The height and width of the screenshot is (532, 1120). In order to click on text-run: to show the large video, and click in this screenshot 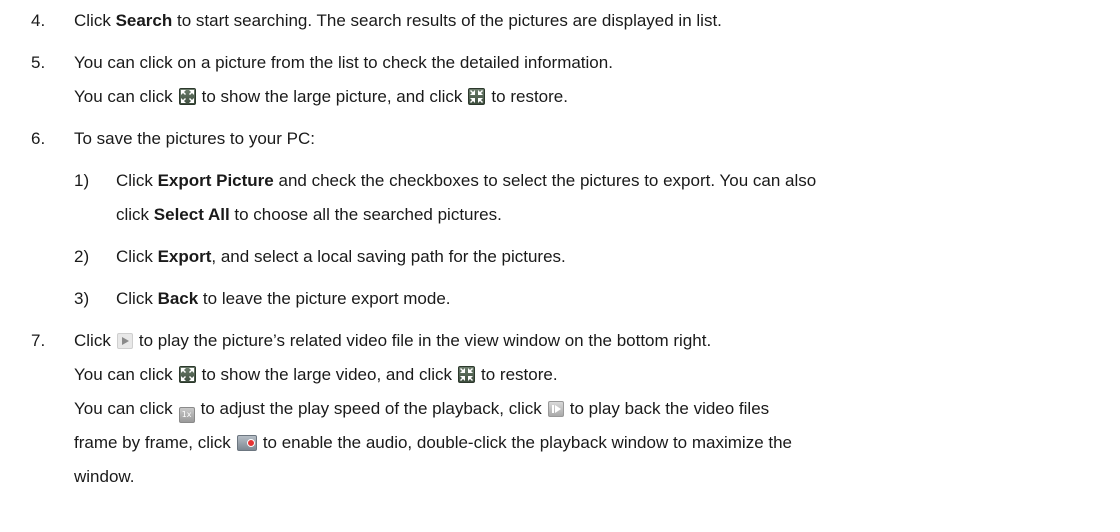, I will do `click(327, 374)`.